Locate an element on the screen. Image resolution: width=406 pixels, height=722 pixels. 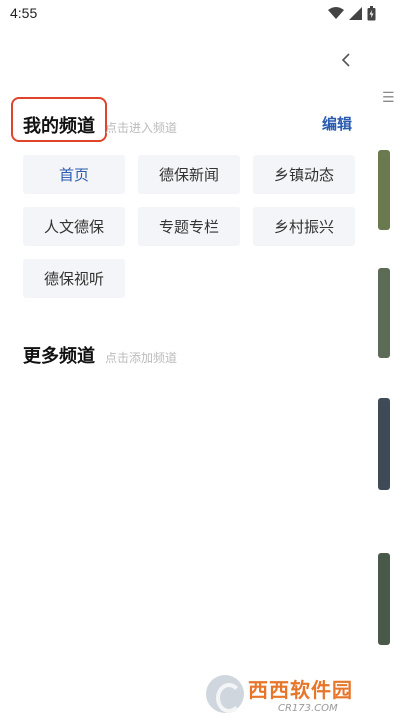
channel-chip: 人文德保 is located at coordinates (74, 226).